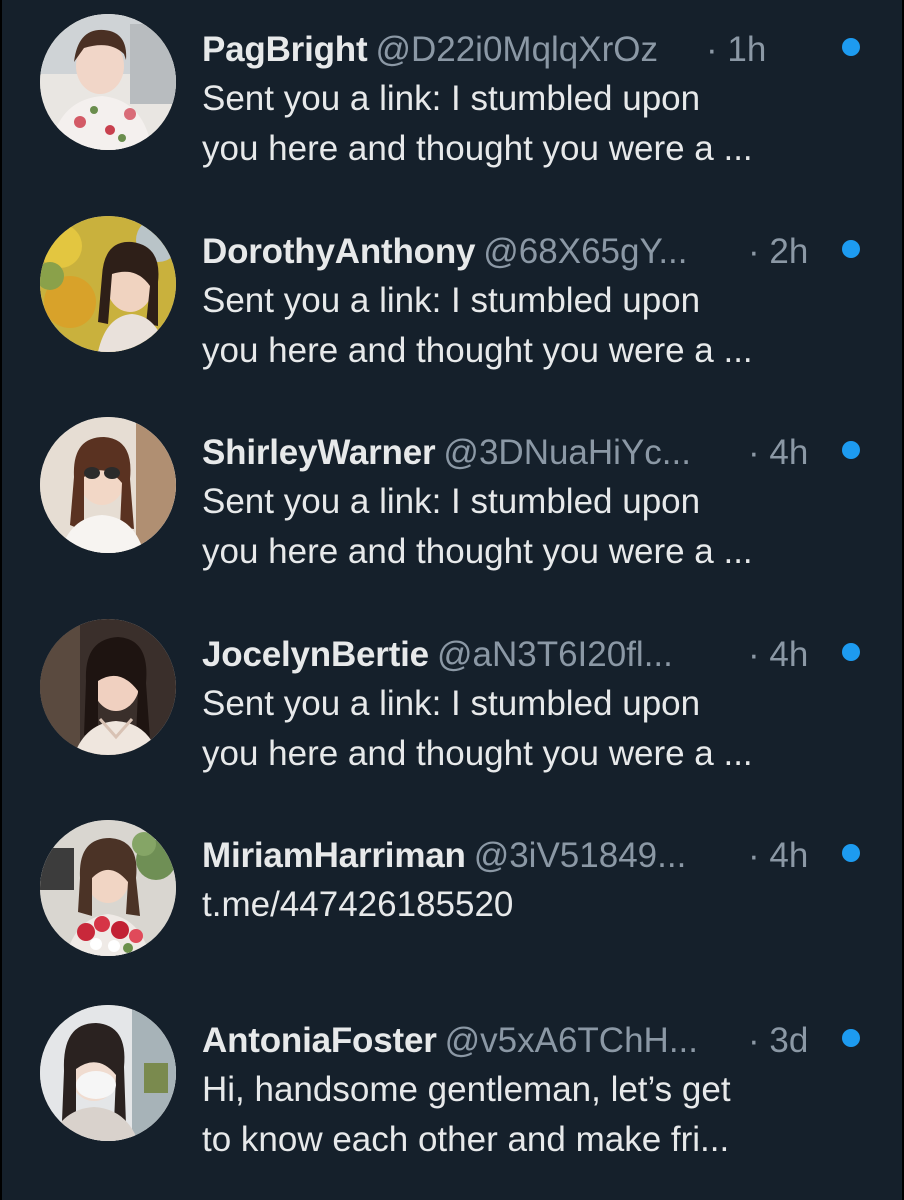 The image size is (904, 1200). I want to click on message-preview: t.me/447426185520, so click(522, 905).